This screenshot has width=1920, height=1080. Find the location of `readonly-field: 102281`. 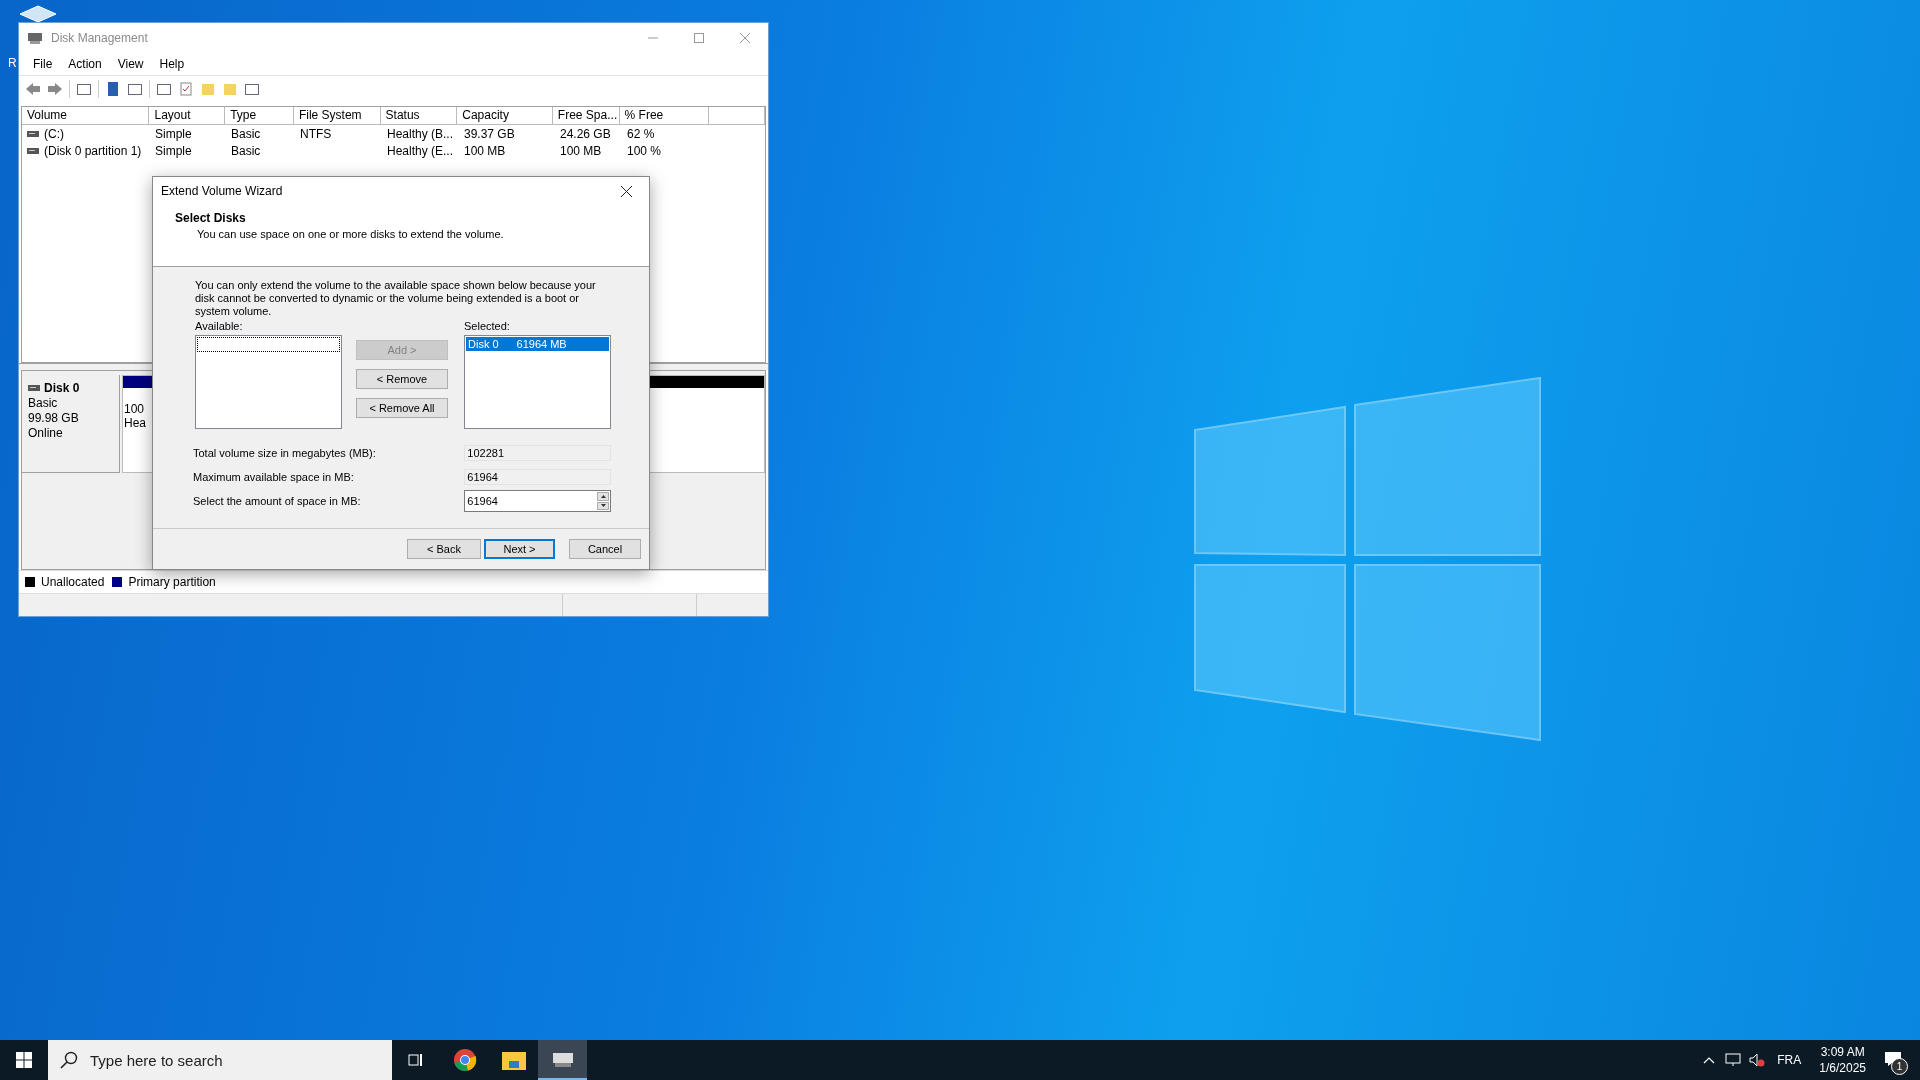

readonly-field: 102281 is located at coordinates (537, 453).